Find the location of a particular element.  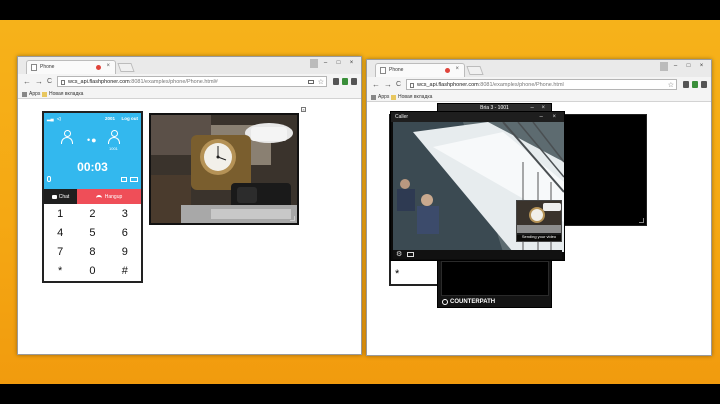

call-controls is located at coordinates (92, 179).